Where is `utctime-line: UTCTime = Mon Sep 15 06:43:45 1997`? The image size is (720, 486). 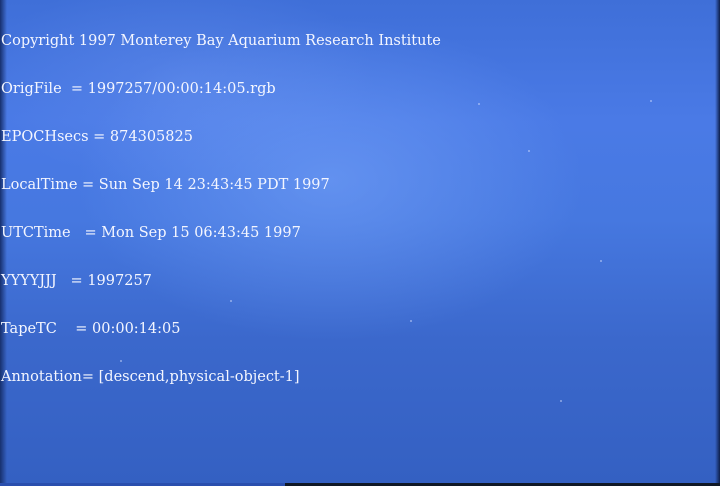 utctime-line: UTCTime = Mon Sep 15 06:43:45 1997 is located at coordinates (151, 233).